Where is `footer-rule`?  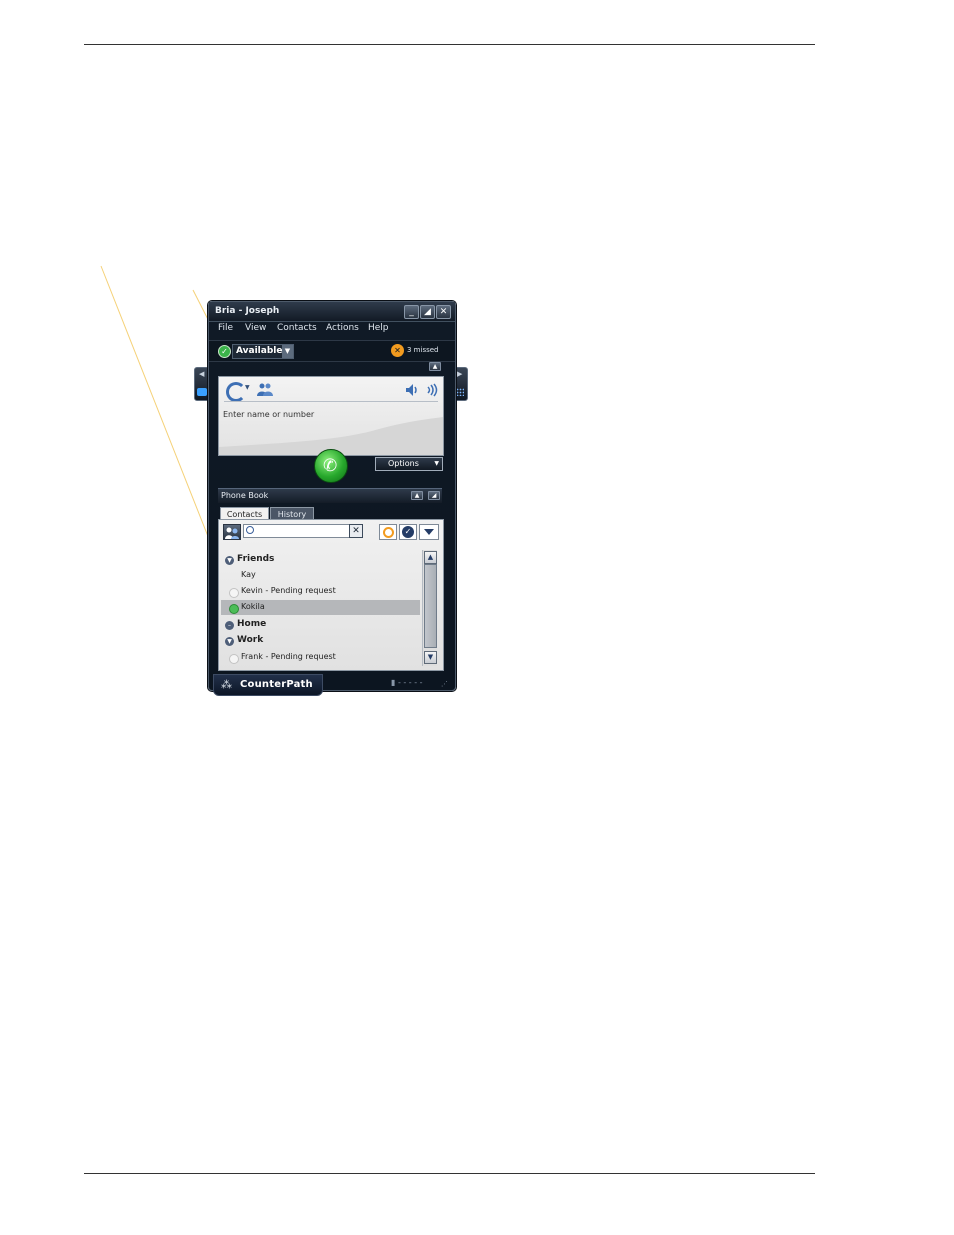
footer-rule is located at coordinates (449, 1173).